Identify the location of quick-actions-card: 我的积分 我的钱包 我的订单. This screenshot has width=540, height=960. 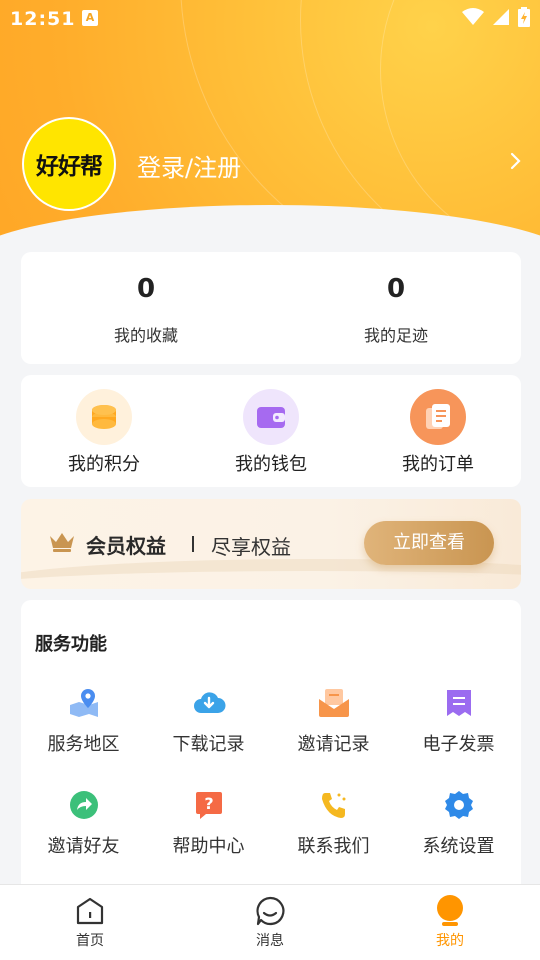
(271, 431).